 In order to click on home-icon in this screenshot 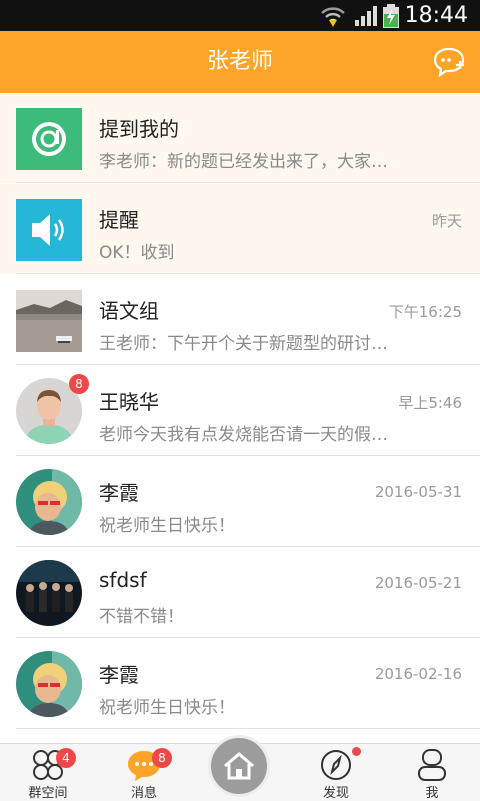, I will do `click(239, 766)`.